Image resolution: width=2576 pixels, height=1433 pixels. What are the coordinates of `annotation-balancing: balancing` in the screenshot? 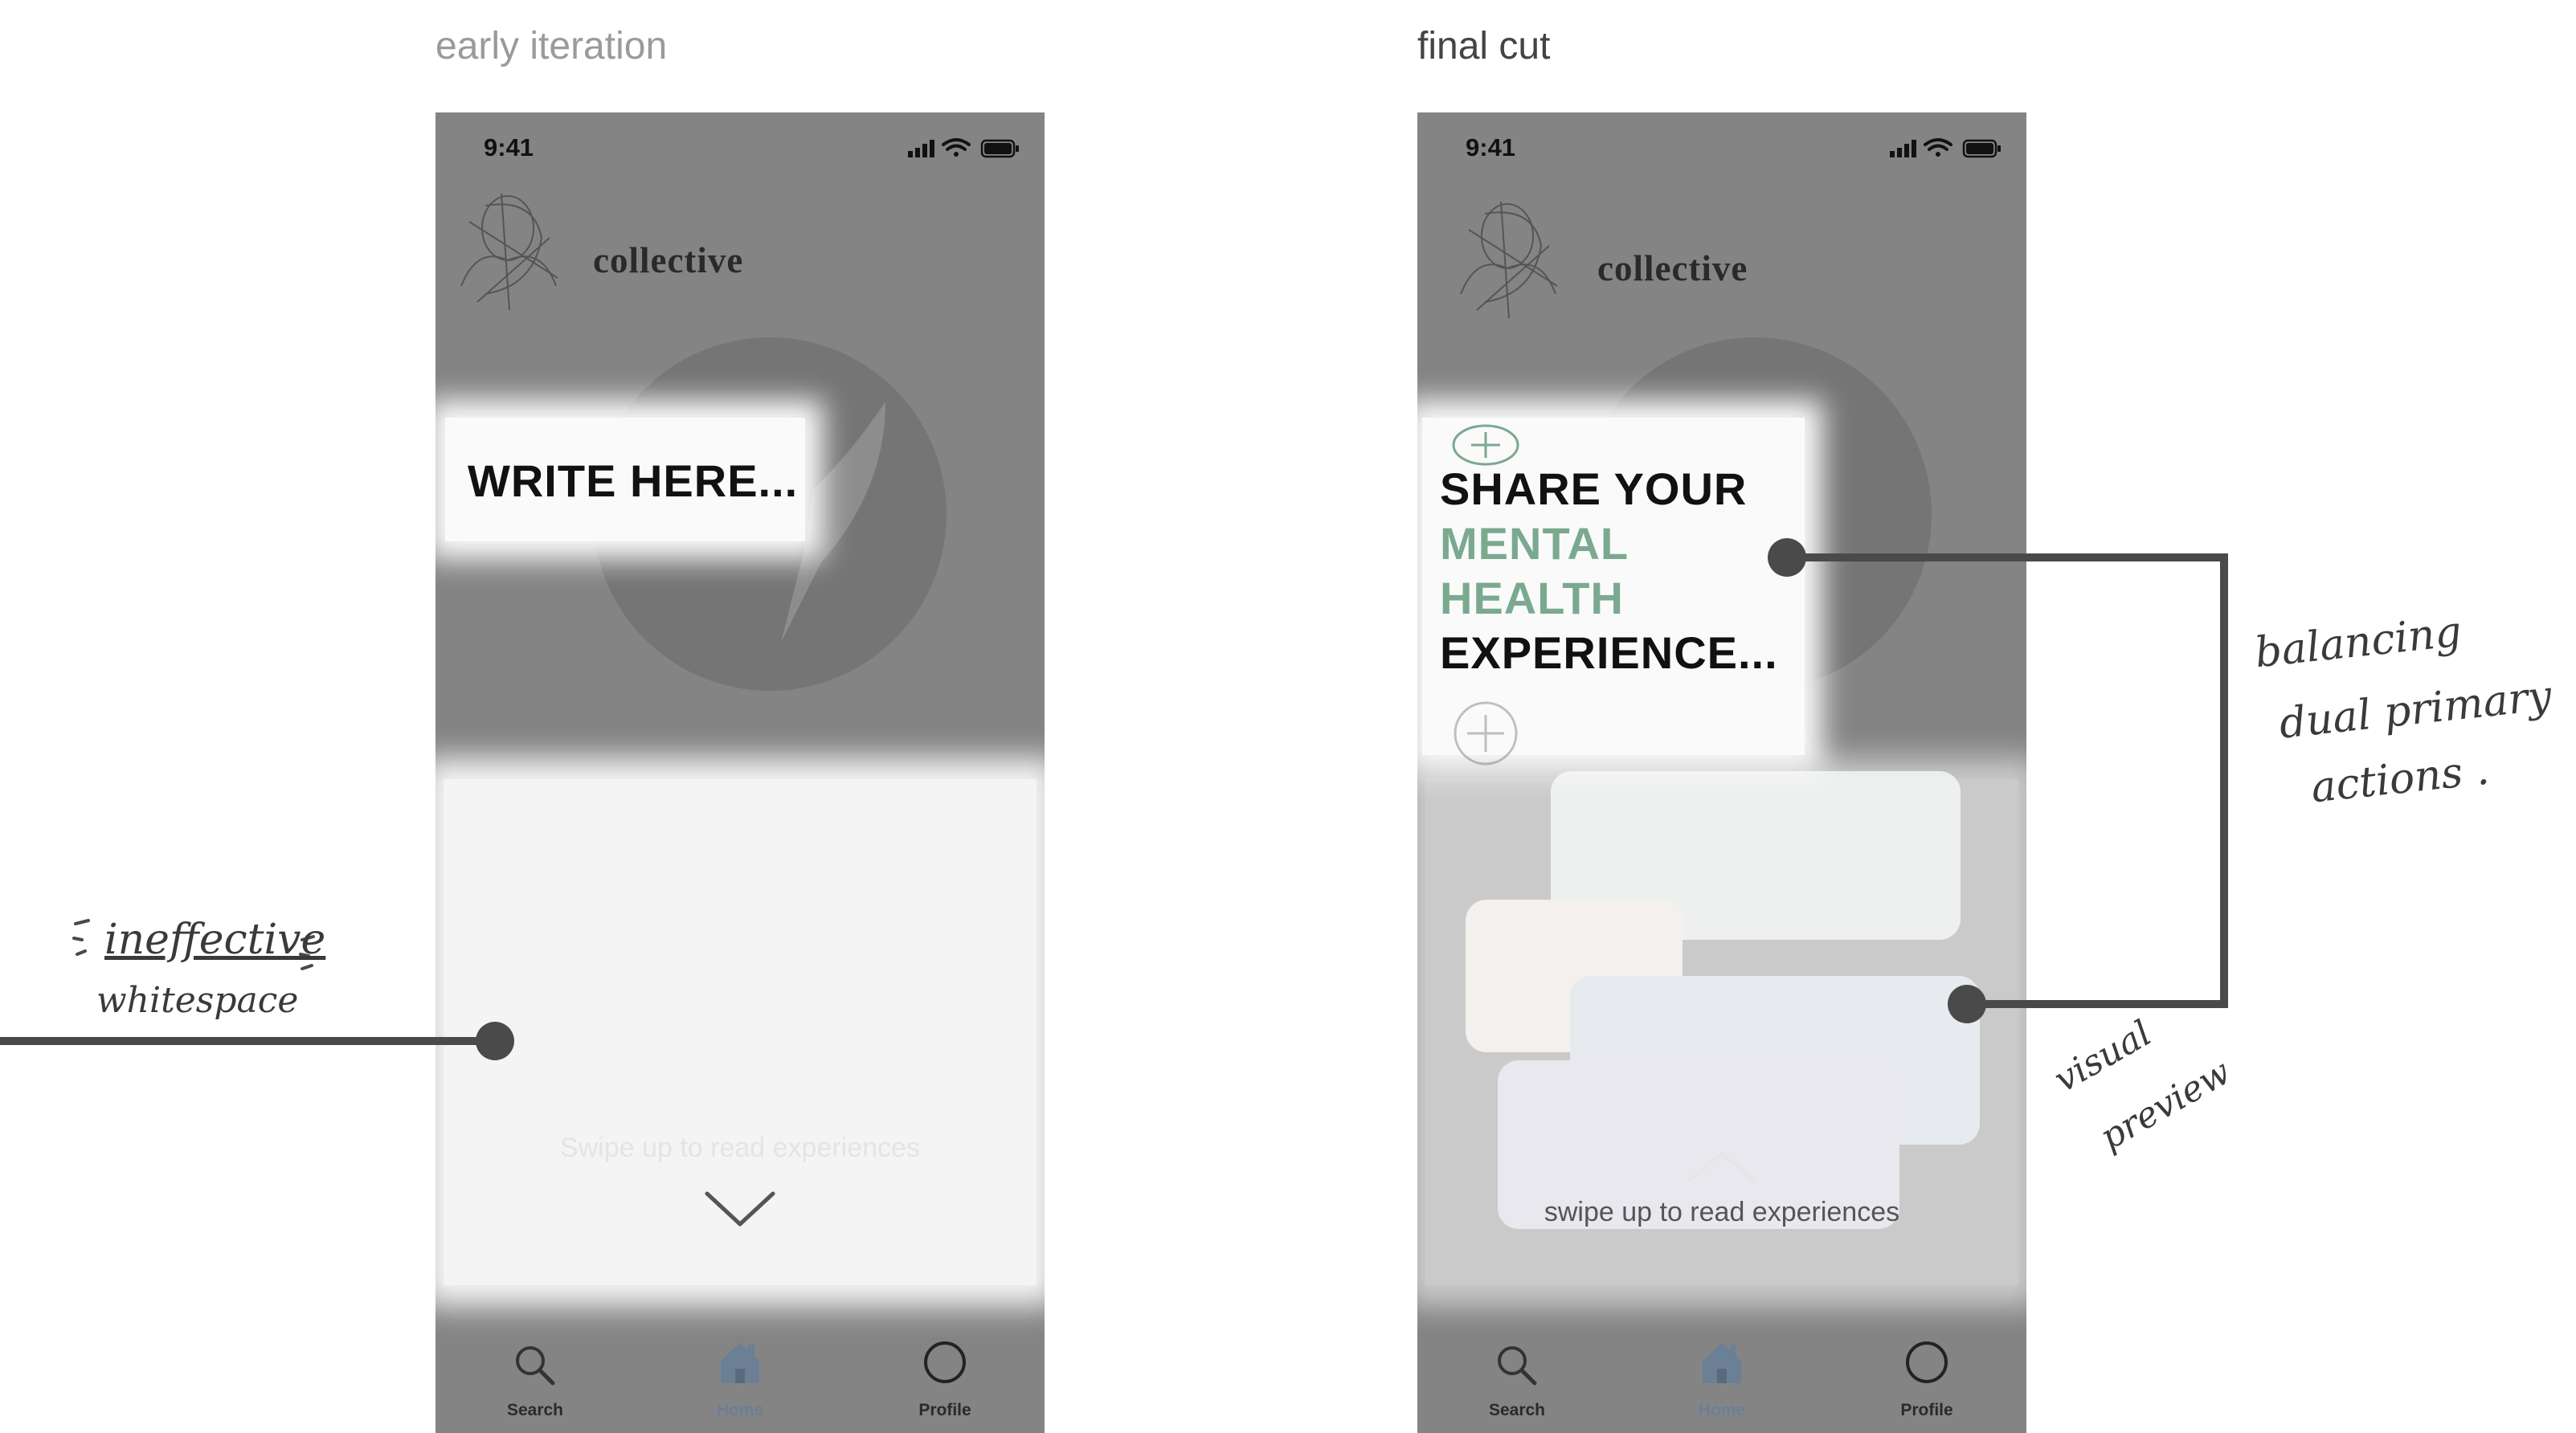 It's located at (2358, 642).